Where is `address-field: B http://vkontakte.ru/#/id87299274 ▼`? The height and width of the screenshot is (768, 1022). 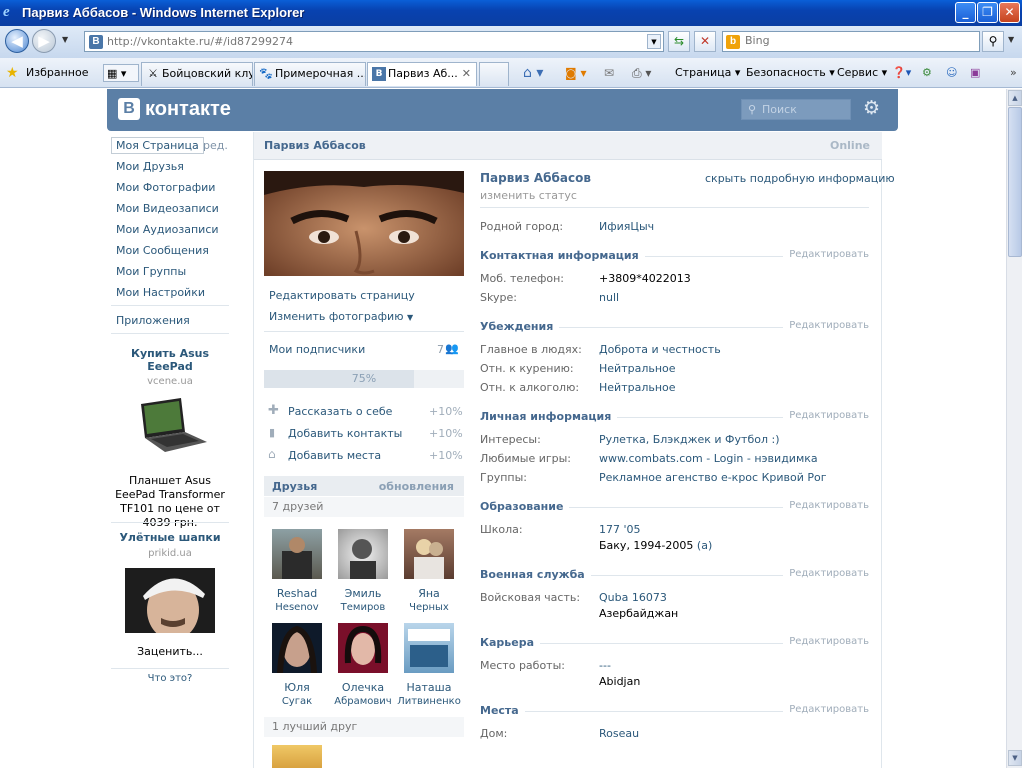
address-field: B http://vkontakte.ru/#/id87299274 ▼ is located at coordinates (374, 41).